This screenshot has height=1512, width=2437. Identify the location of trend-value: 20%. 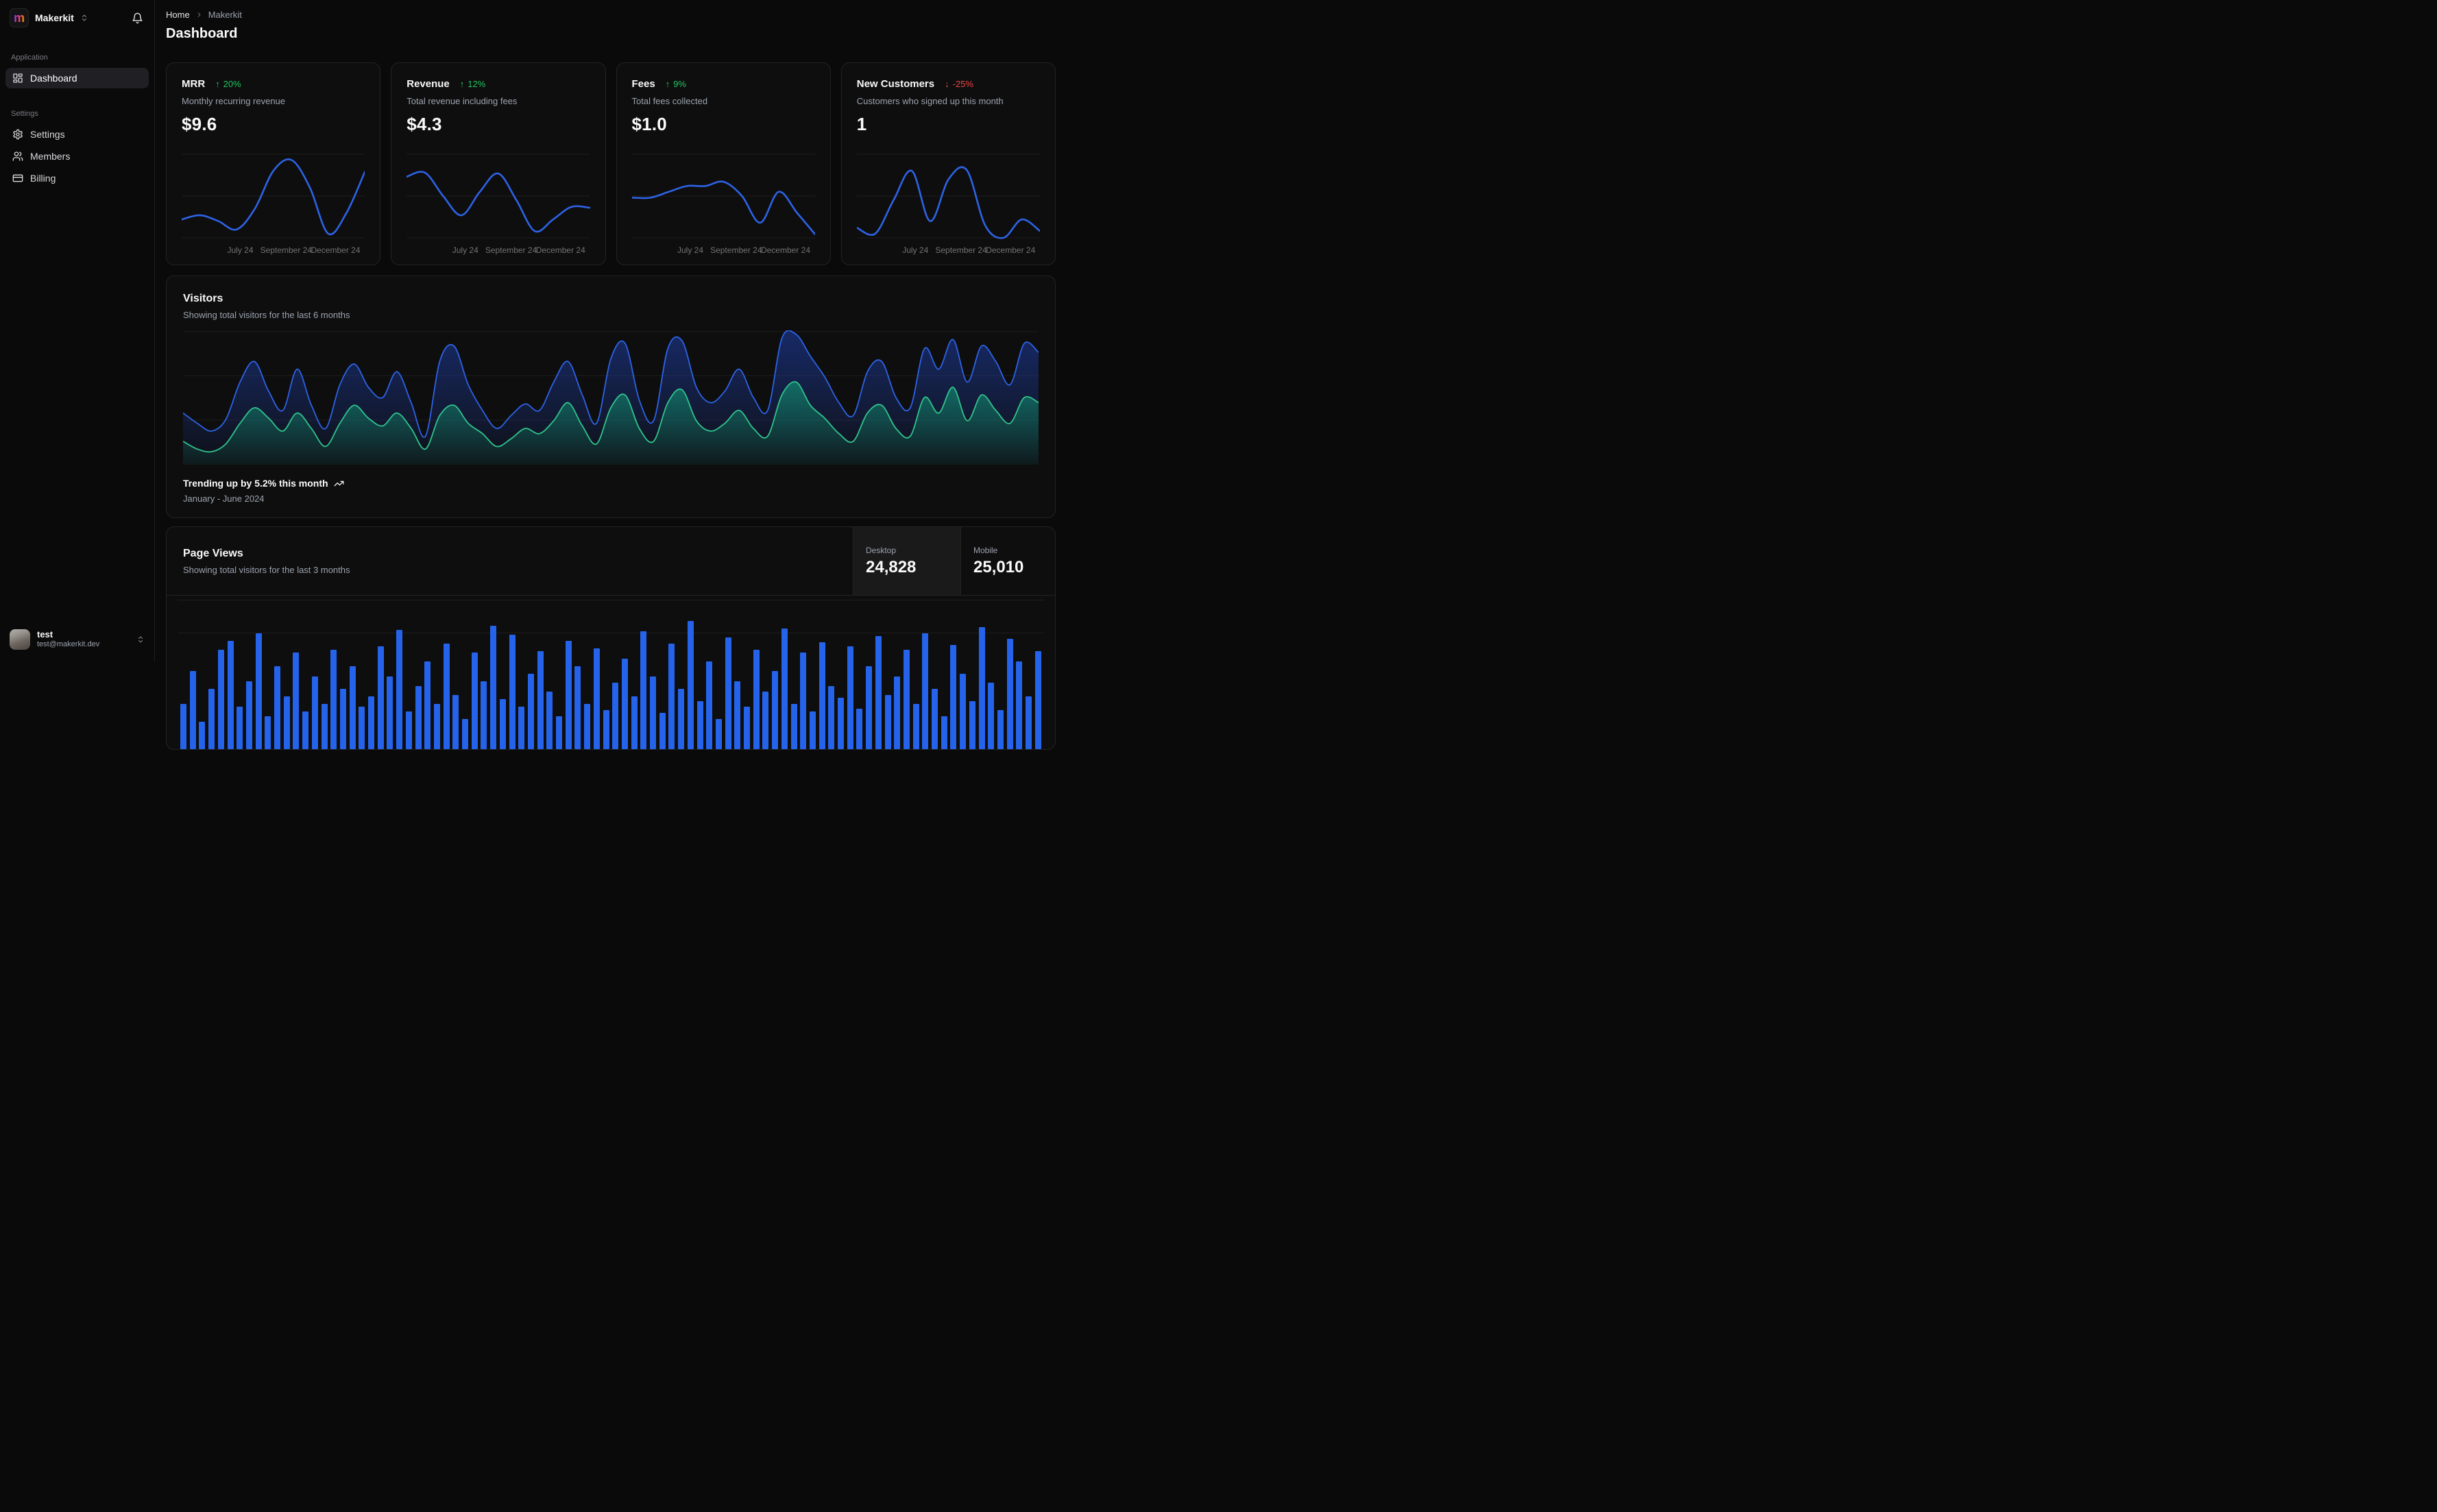
(232, 84).